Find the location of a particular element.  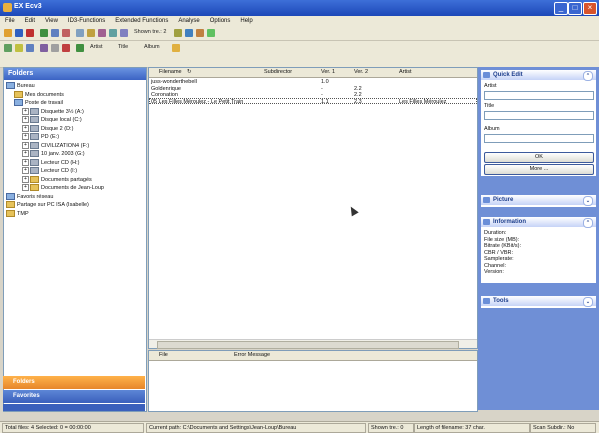

save-icon is located at coordinates (19, 33).